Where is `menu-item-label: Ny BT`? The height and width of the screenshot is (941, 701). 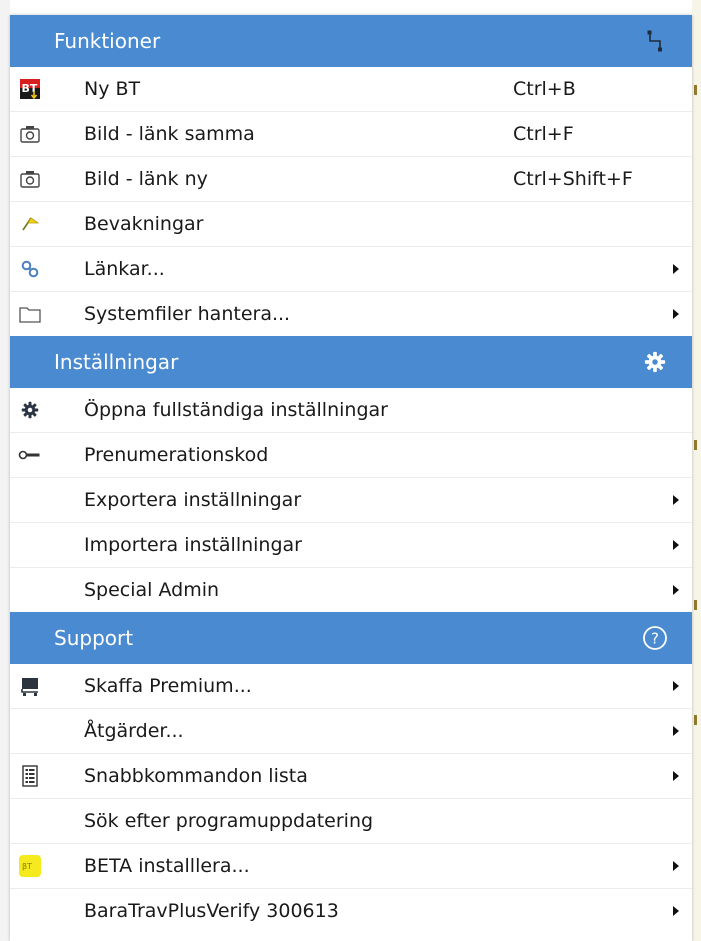 menu-item-label: Ny BT is located at coordinates (112, 89).